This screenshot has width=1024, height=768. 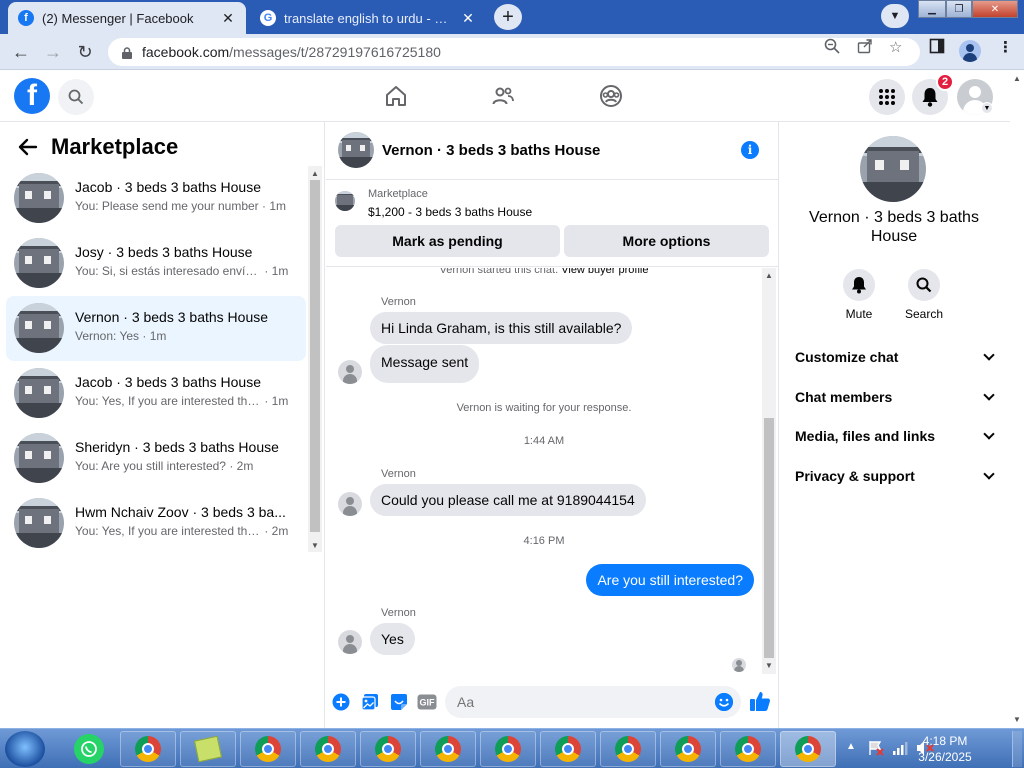 I want to click on chevron-down-icon: ▼, so click(x=987, y=108).